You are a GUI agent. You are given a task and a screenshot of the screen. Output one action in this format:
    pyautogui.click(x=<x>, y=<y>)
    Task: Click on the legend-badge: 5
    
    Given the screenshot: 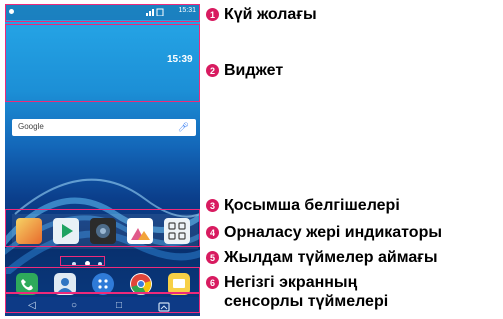 What is the action you would take?
    pyautogui.click(x=212, y=257)
    